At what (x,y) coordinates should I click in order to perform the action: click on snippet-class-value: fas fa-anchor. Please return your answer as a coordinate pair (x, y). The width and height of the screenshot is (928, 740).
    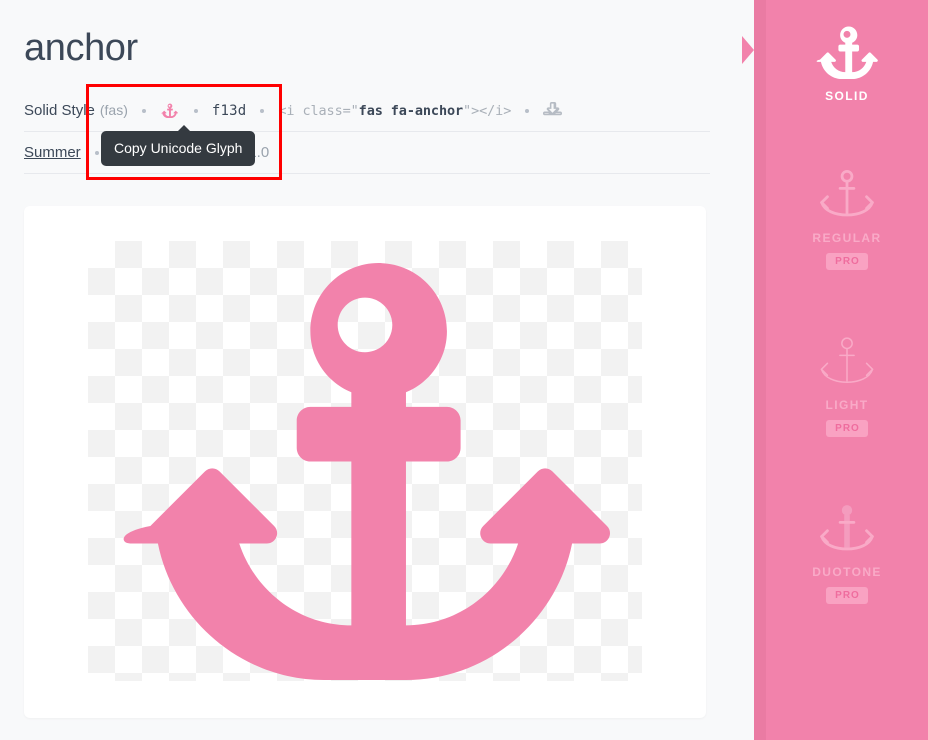
    Looking at the image, I should click on (411, 110).